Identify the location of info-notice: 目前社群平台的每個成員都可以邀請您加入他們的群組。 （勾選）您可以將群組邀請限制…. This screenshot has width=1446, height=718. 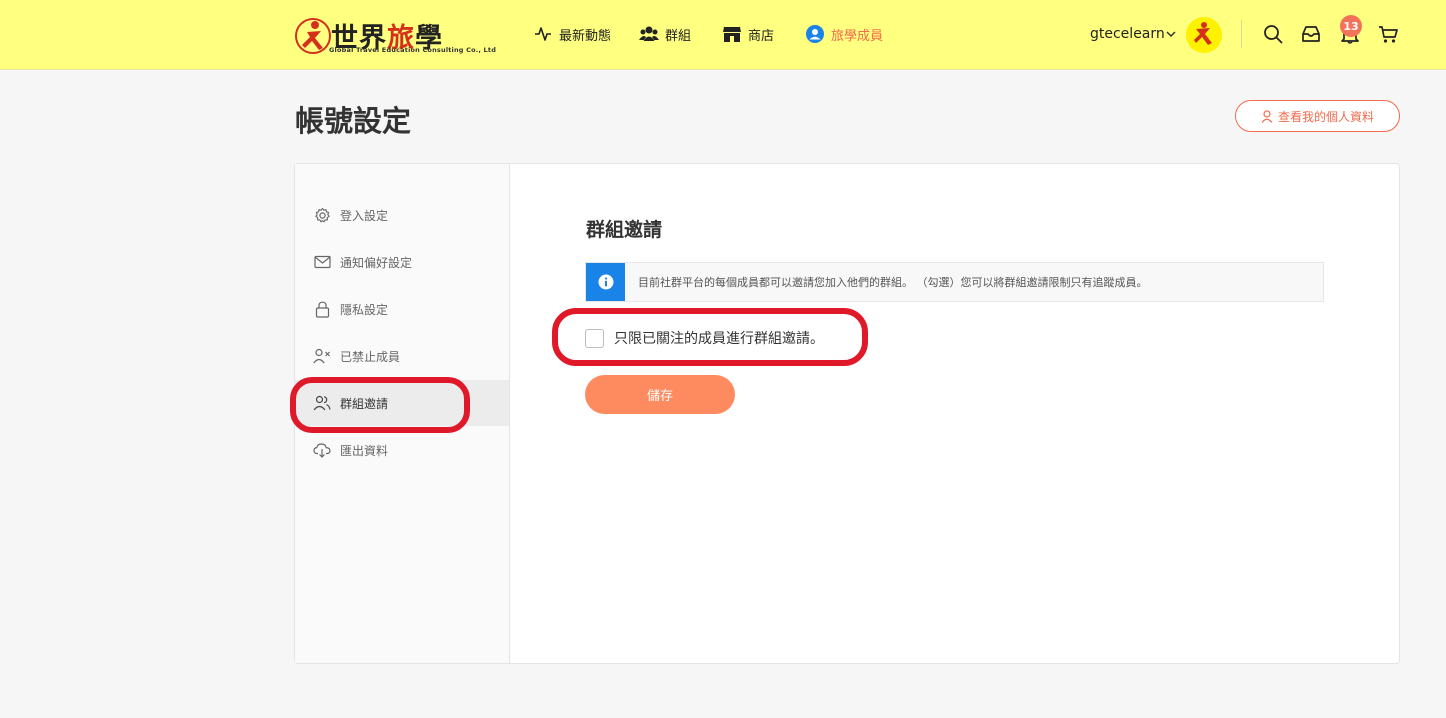
(954, 282).